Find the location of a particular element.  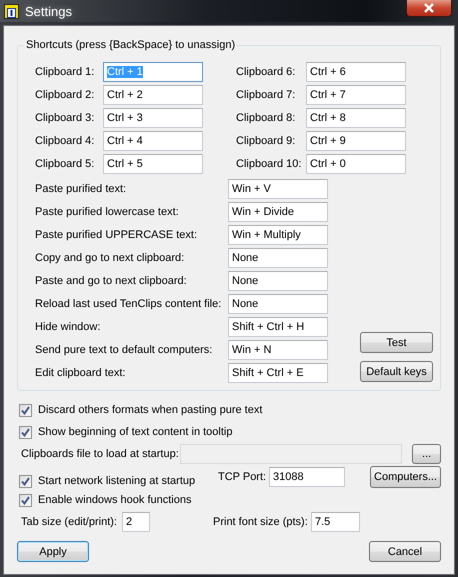

field-label: Clipboard 3: is located at coordinates (65, 118).